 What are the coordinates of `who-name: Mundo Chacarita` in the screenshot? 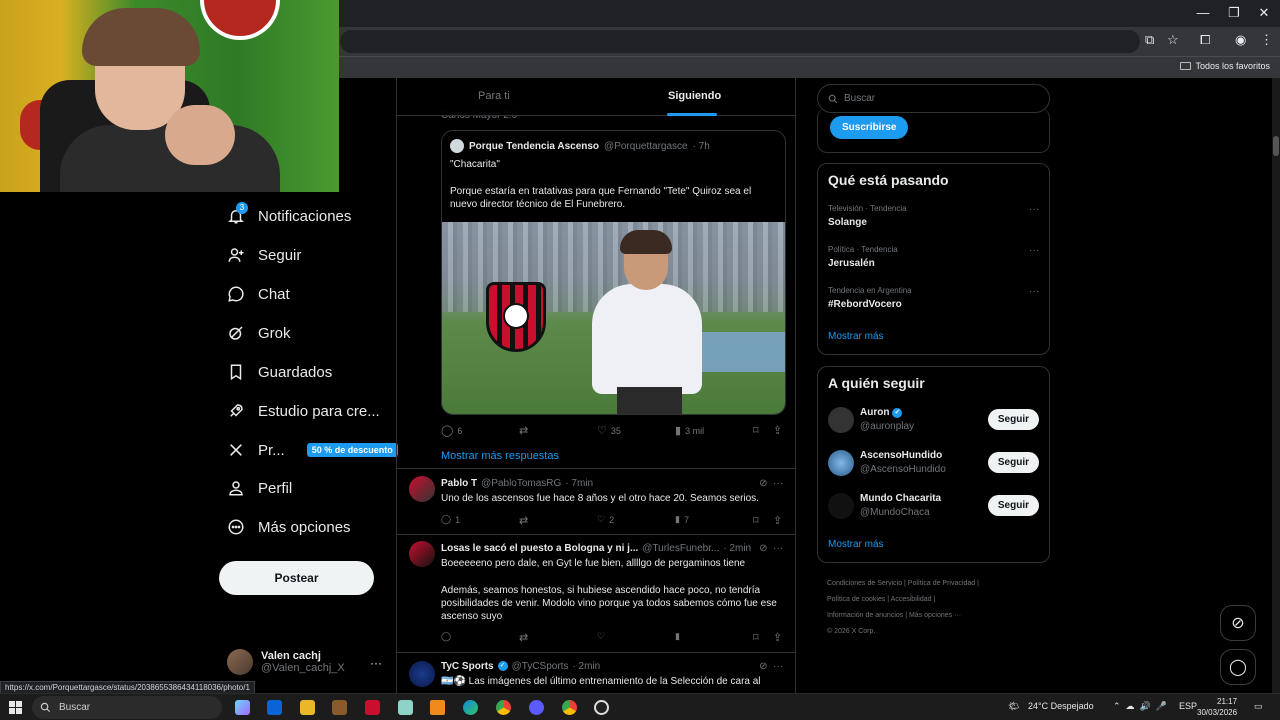 It's located at (900, 498).